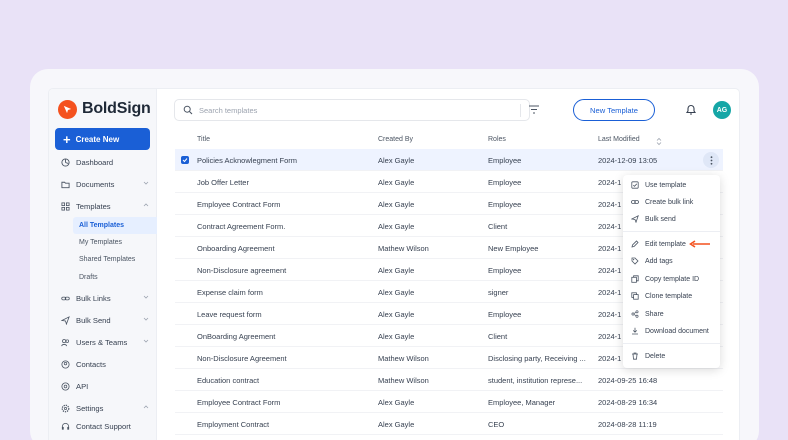 The width and height of the screenshot is (788, 440). Describe the element at coordinates (349, 110) in the screenshot. I see `search-input` at that location.